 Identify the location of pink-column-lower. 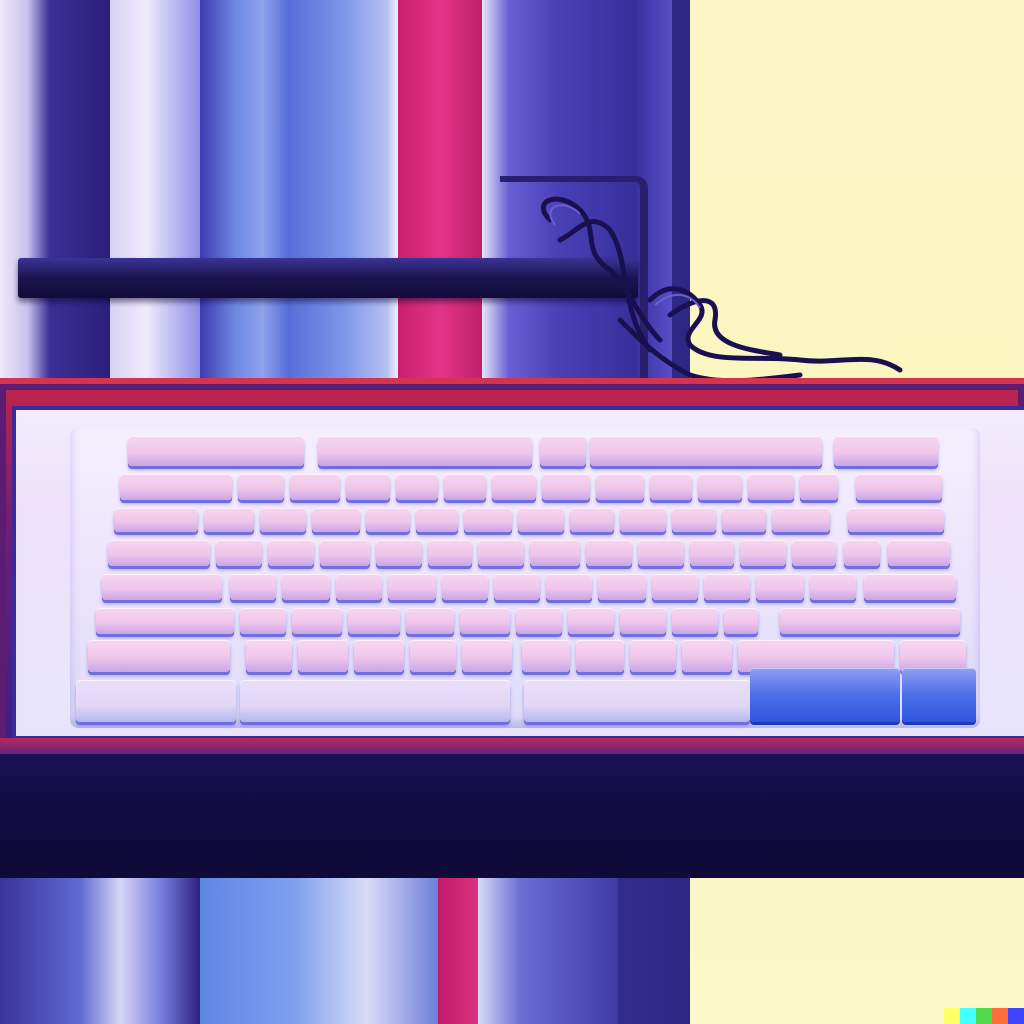
(458, 951).